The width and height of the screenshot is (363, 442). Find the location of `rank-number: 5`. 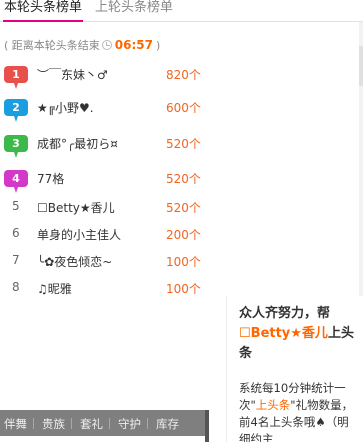

rank-number: 5 is located at coordinates (16, 206).